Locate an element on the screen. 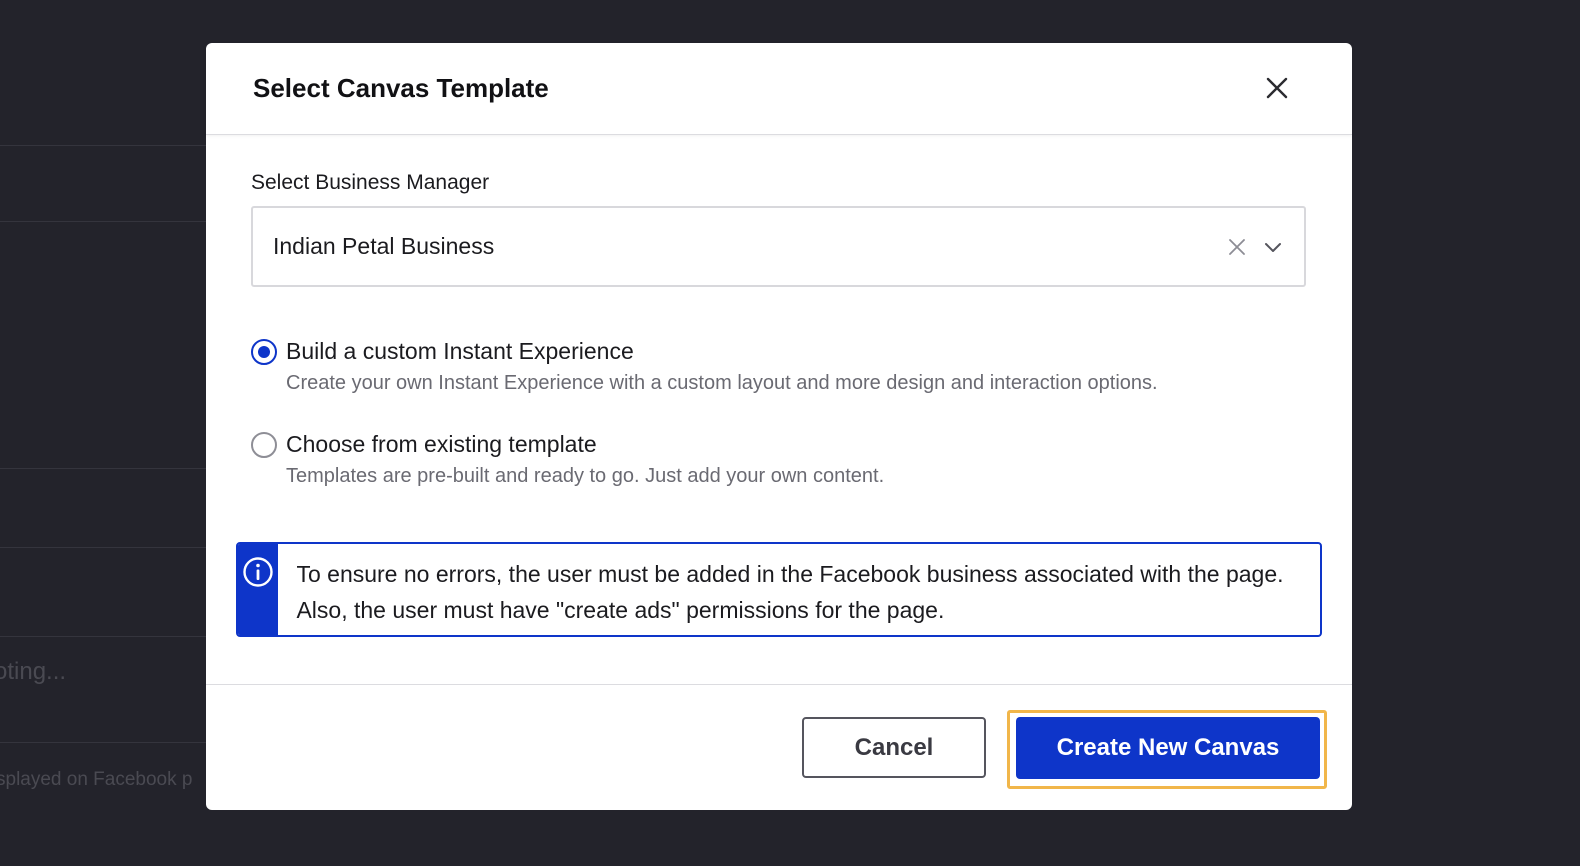 The image size is (1580, 866). close-button is located at coordinates (1277, 88).